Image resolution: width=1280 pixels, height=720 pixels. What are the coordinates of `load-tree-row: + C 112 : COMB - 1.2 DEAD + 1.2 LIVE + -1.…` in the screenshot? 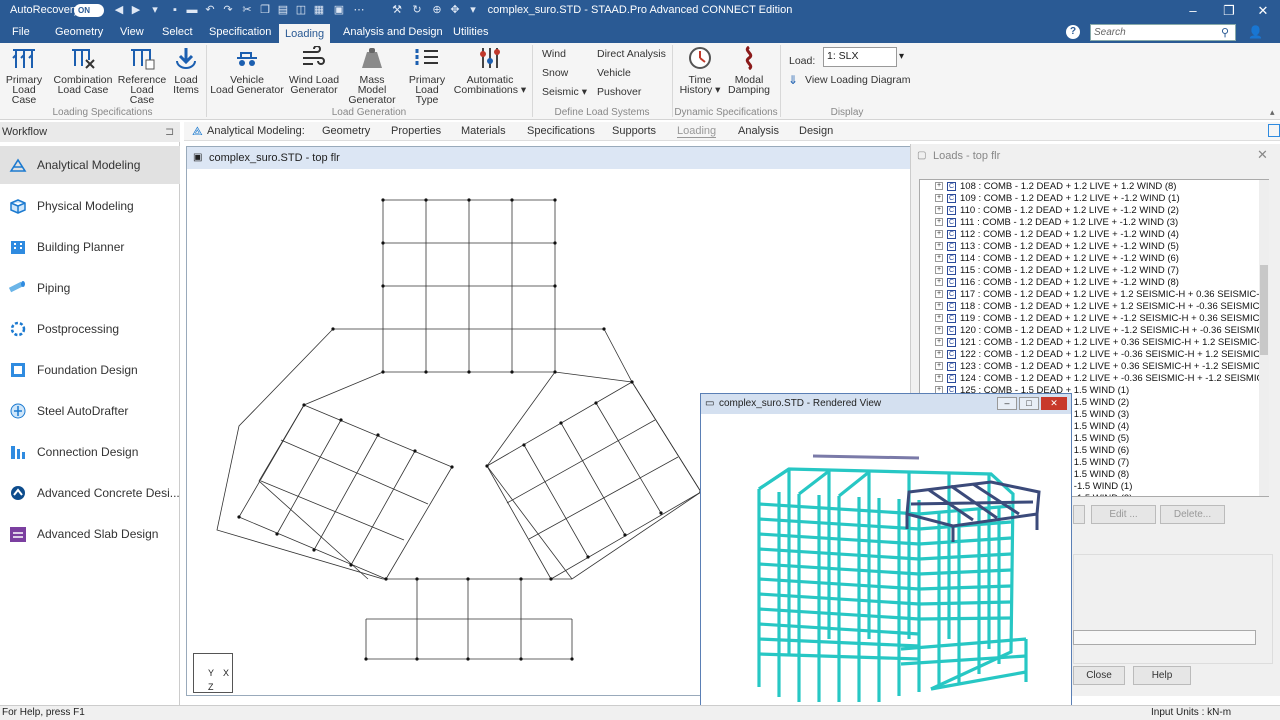 It's located at (1049, 235).